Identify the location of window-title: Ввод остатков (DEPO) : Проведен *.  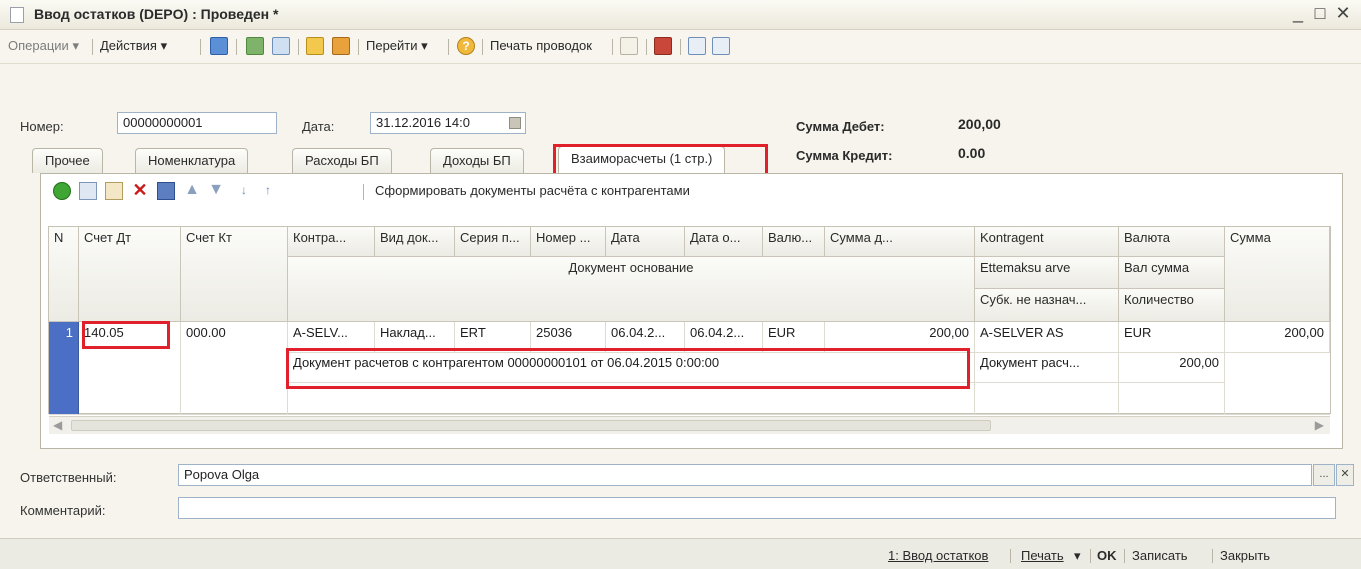
(156, 14).